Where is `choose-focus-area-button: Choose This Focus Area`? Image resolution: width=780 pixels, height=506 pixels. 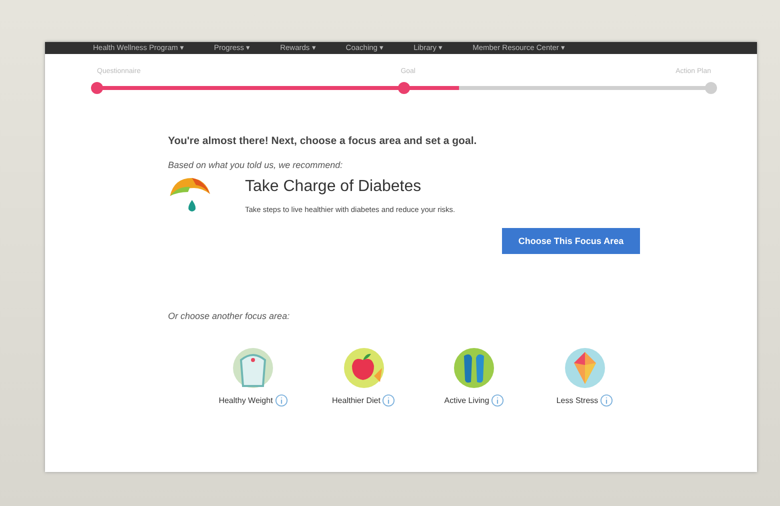 choose-focus-area-button: Choose This Focus Area is located at coordinates (571, 241).